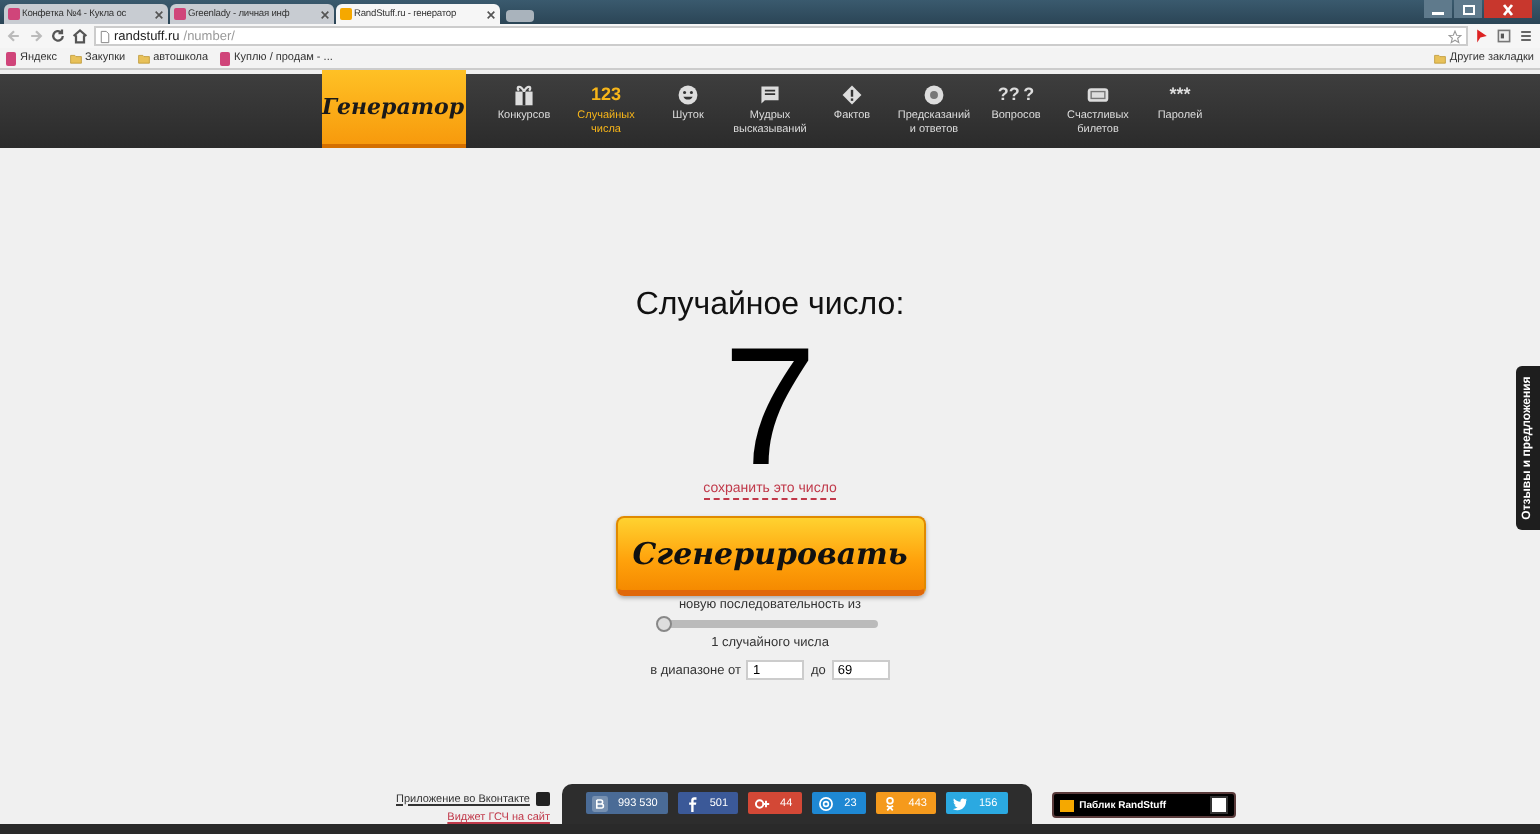  I want to click on minimize-button, so click(1438, 9).